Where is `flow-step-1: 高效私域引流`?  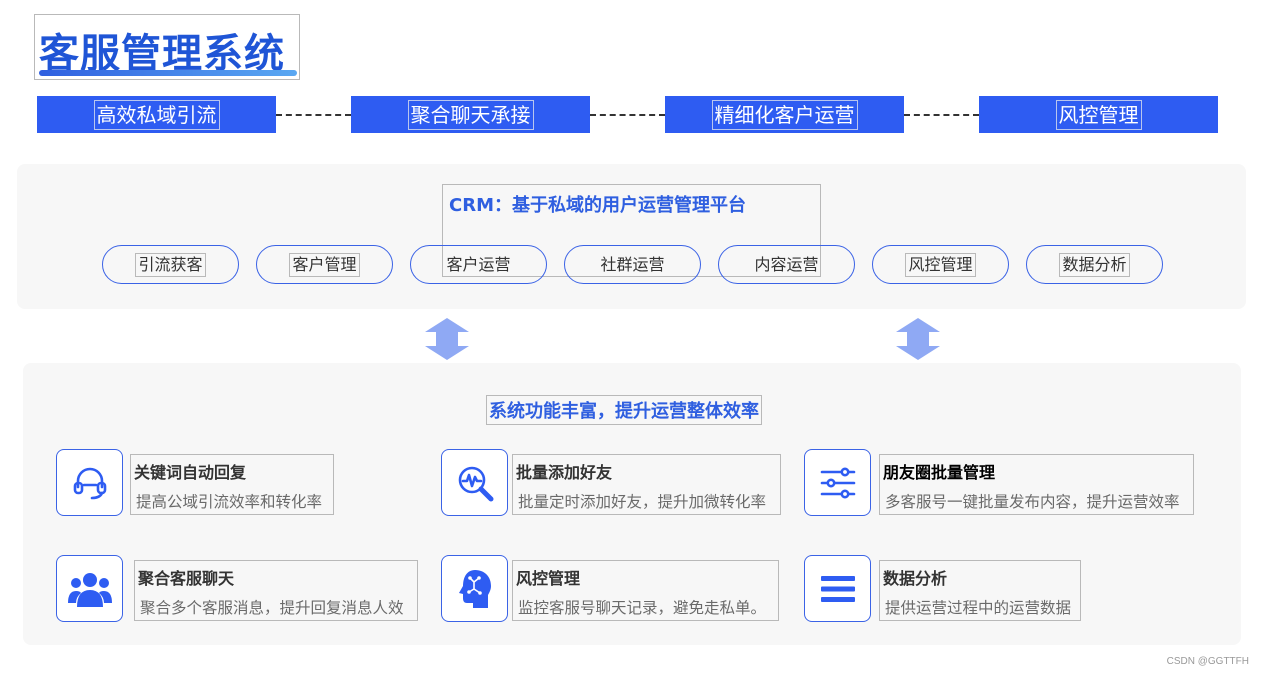 flow-step-1: 高效私域引流 is located at coordinates (156, 114).